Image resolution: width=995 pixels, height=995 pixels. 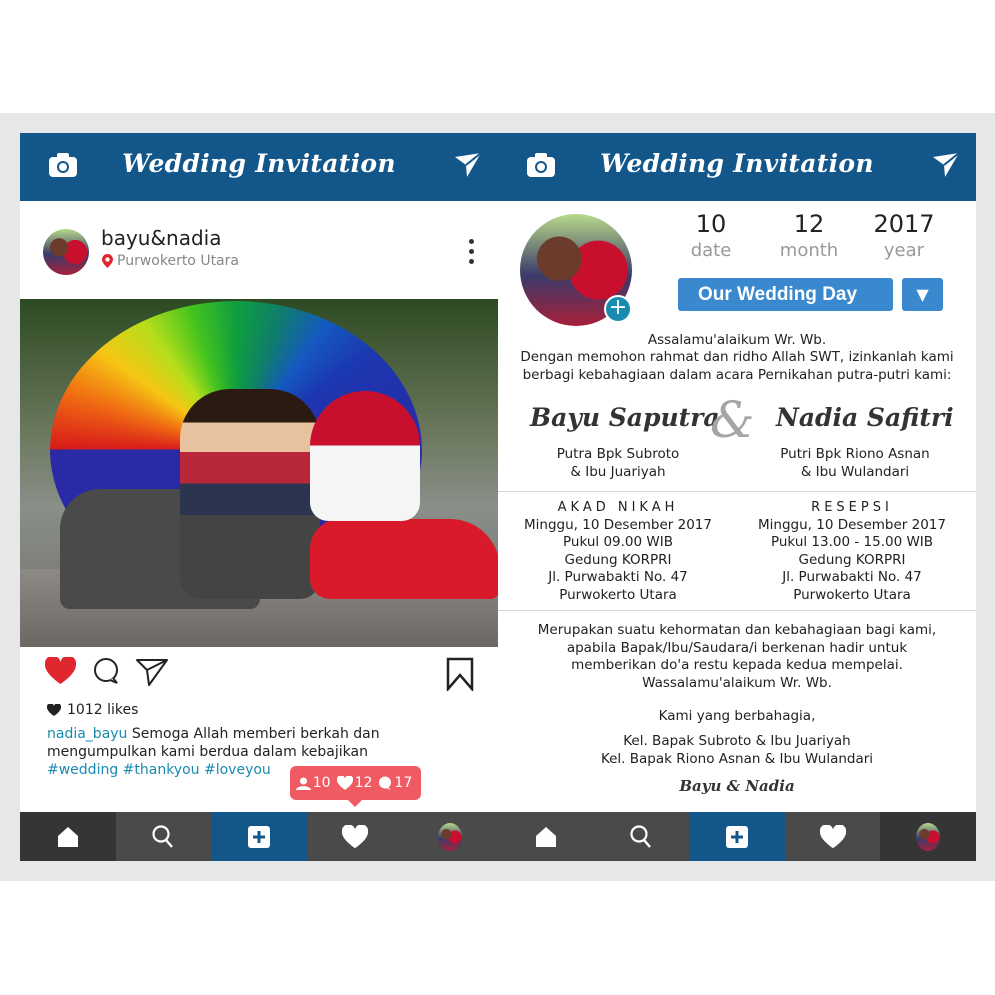 I want to click on ampersand-ornament: &, so click(x=732, y=420).